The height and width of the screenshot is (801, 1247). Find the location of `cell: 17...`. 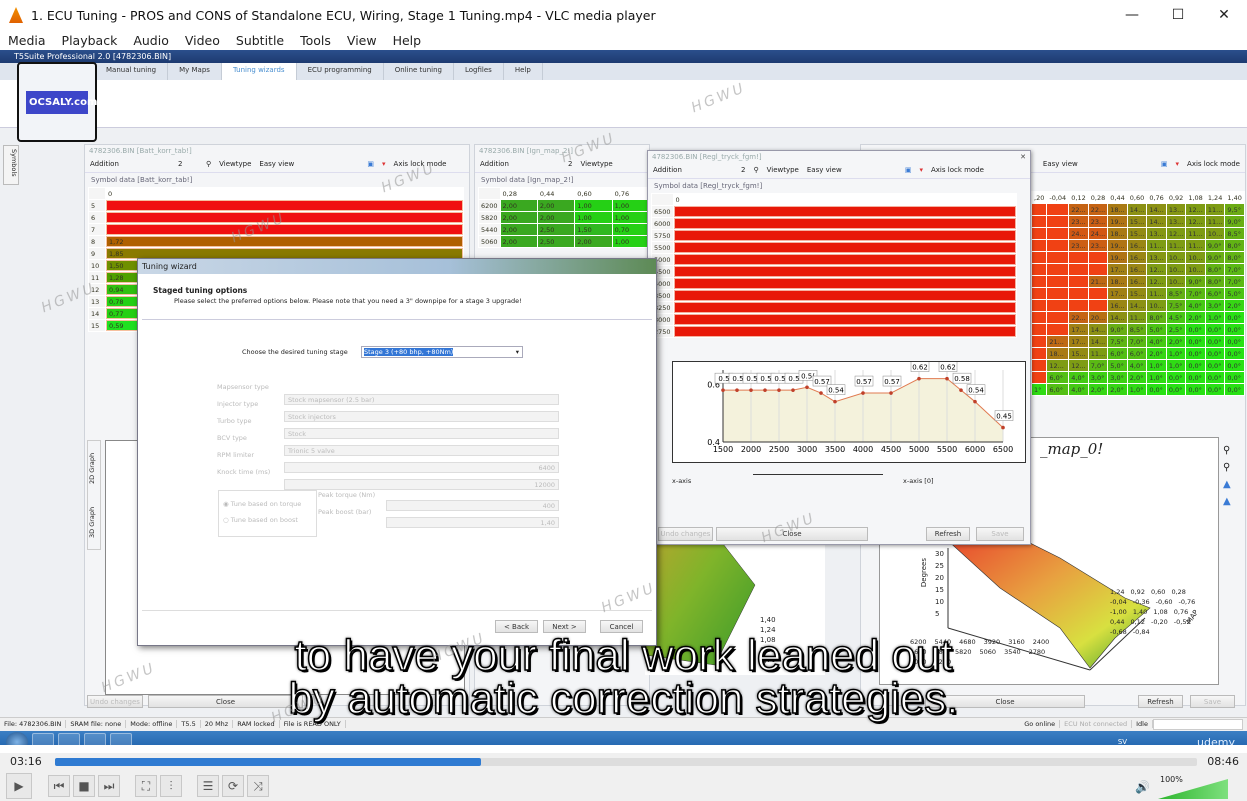

cell: 17... is located at coordinates (1117, 293).